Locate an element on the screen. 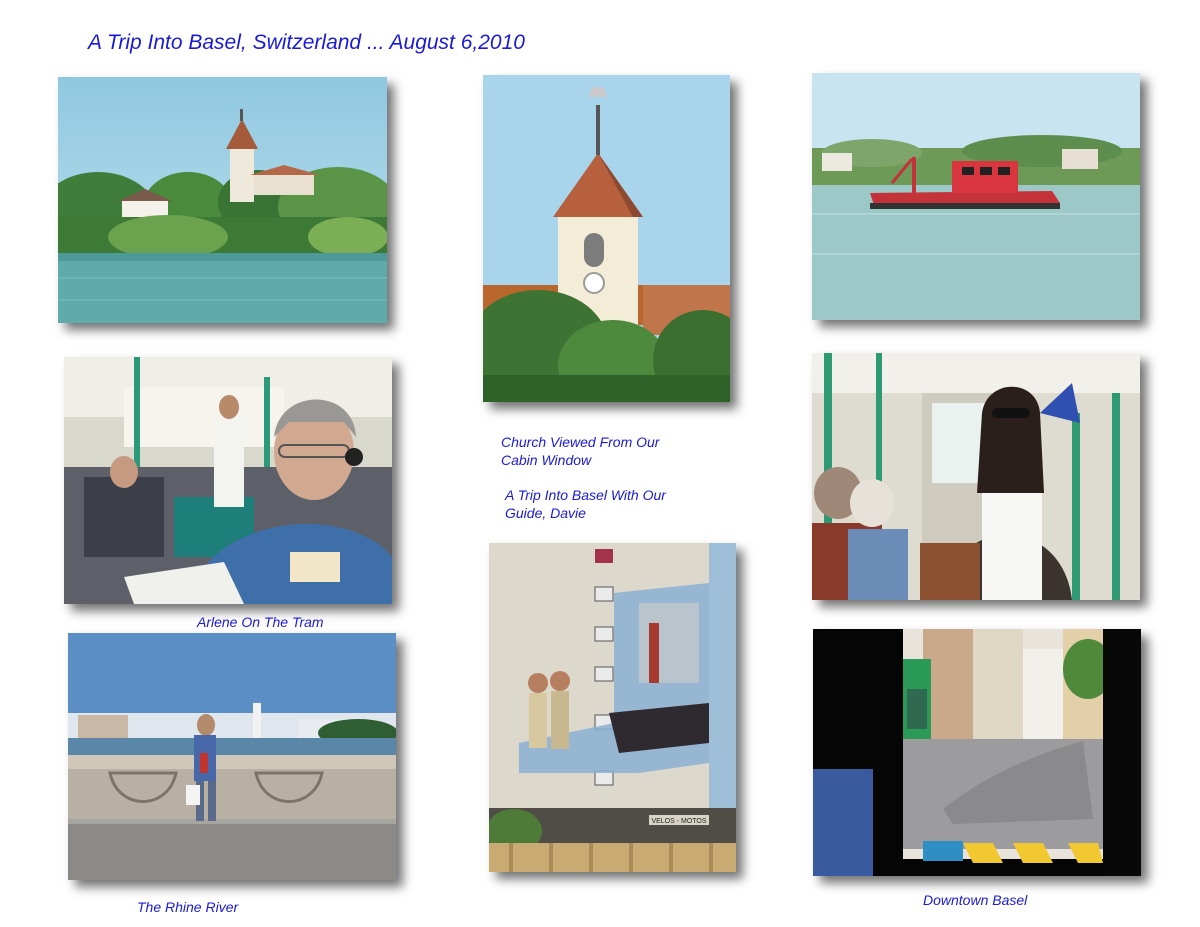  photo-rhine-bridge is located at coordinates (232, 756).